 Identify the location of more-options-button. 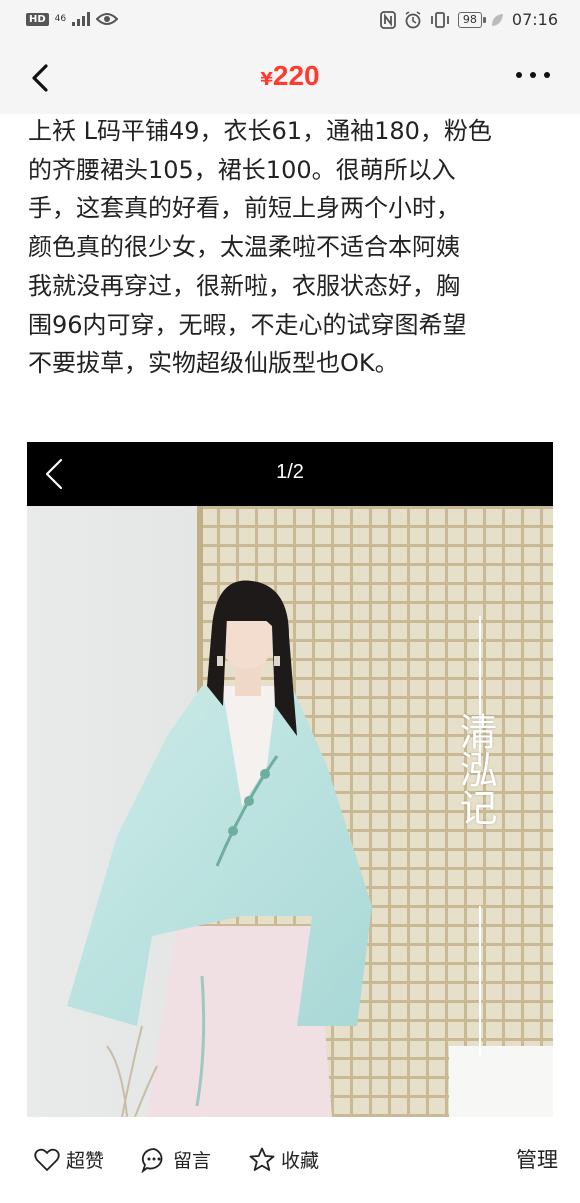
(533, 75).